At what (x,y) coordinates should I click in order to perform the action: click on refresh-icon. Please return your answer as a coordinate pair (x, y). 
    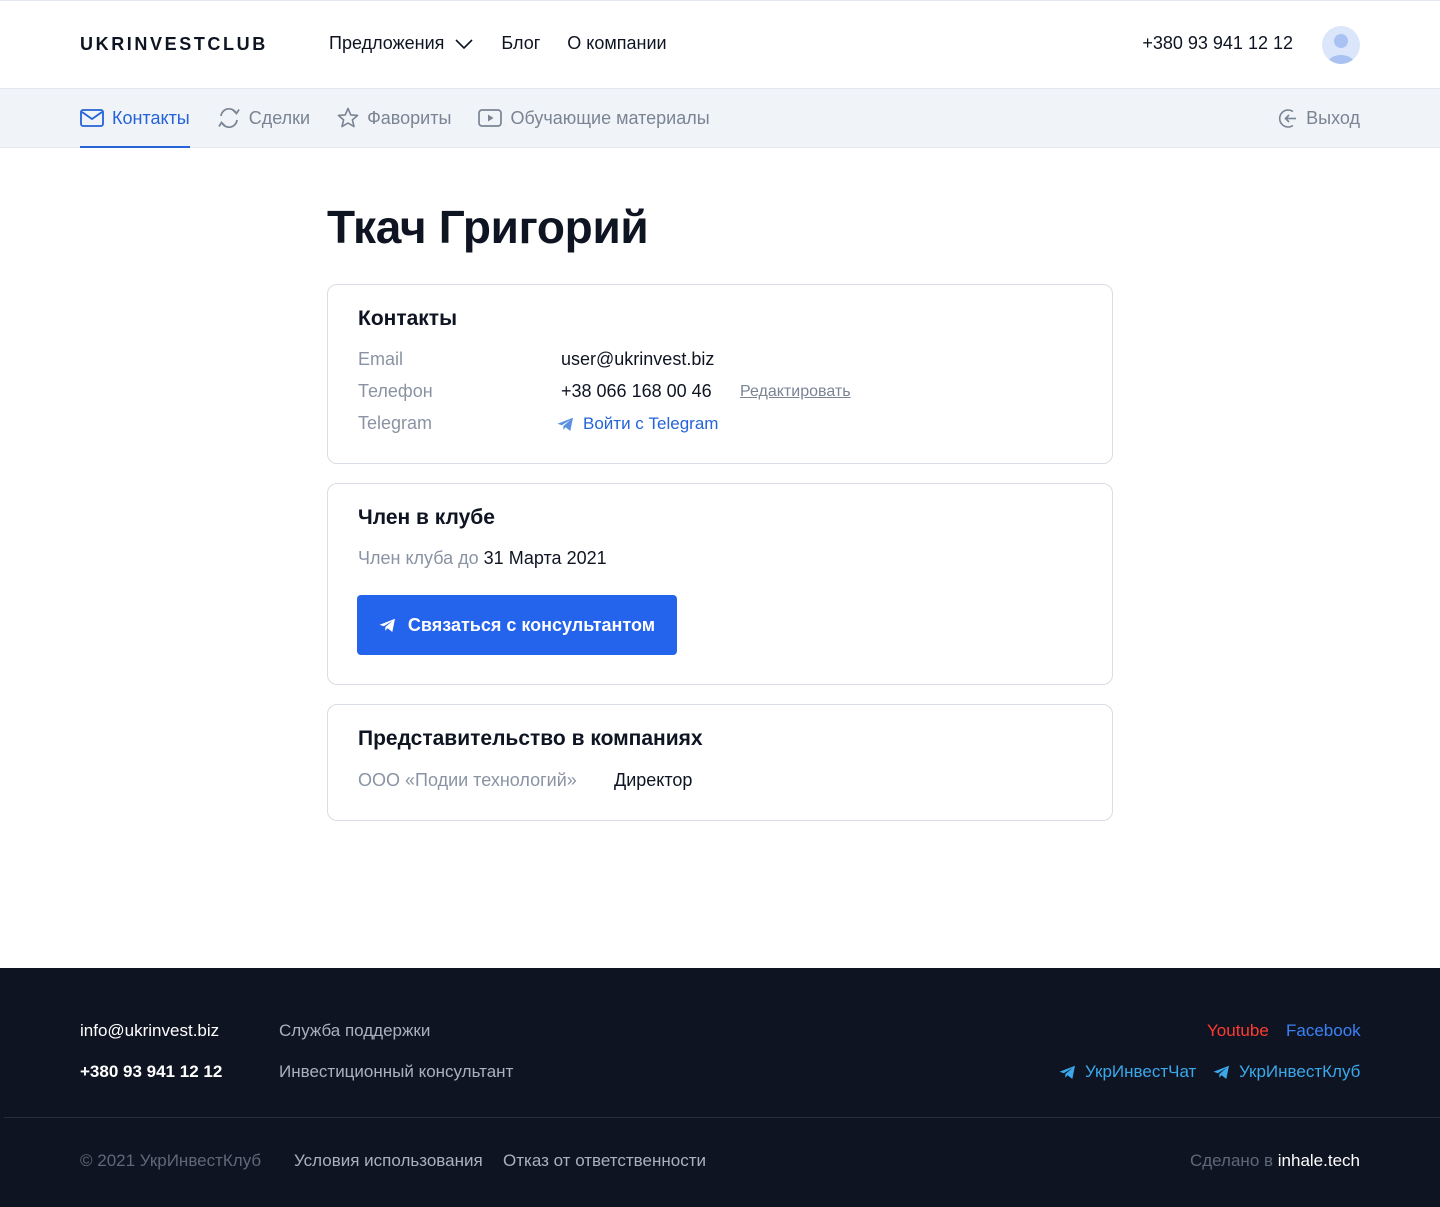
    Looking at the image, I should click on (229, 118).